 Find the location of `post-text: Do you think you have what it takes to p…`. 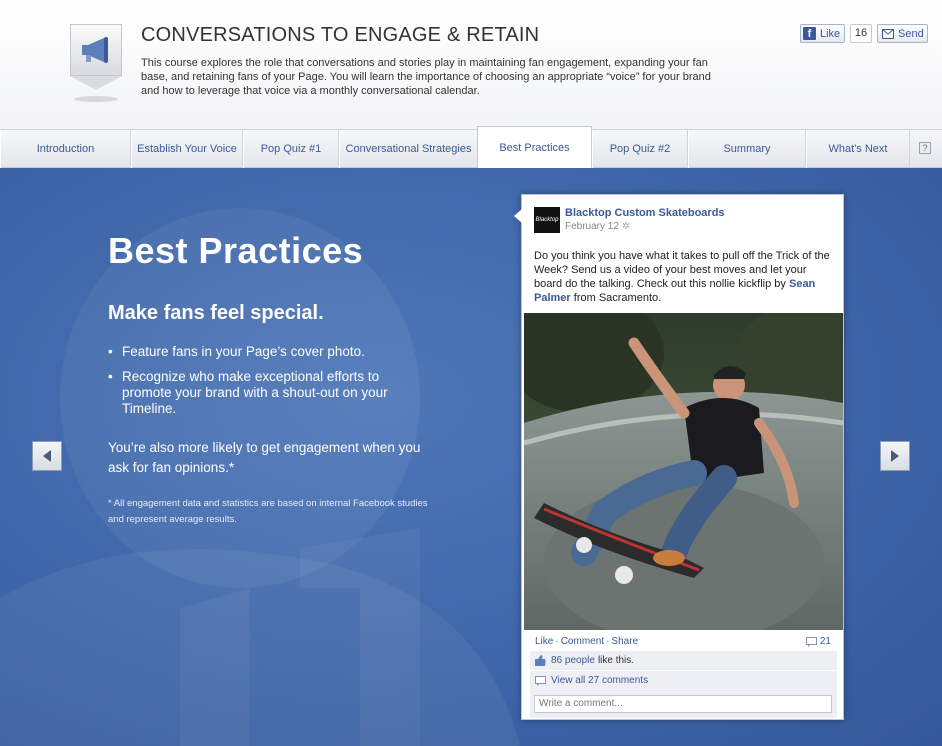

post-text: Do you think you have what it takes to p… is located at coordinates (684, 277).